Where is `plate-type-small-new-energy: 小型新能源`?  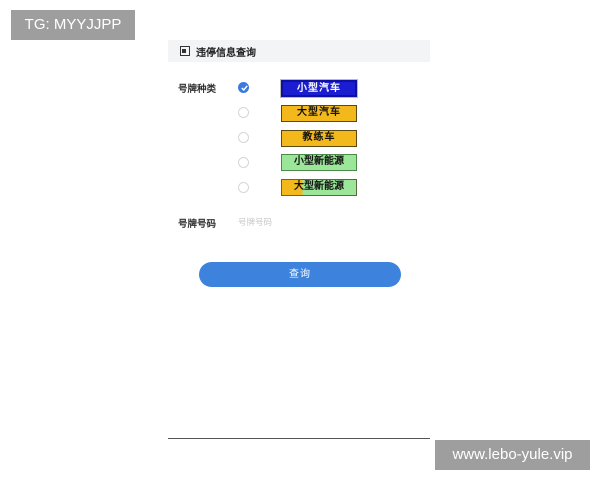 plate-type-small-new-energy: 小型新能源 is located at coordinates (319, 162).